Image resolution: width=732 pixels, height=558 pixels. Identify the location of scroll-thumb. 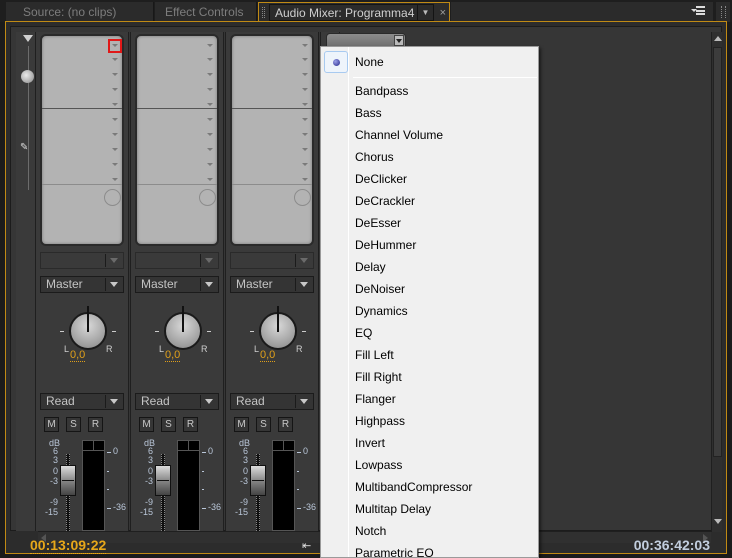
(717, 252).